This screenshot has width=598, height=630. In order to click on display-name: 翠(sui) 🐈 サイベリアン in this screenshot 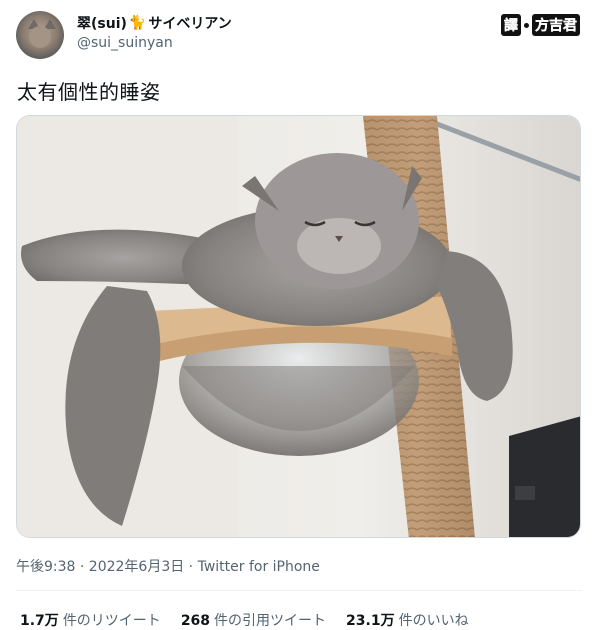, I will do `click(154, 23)`.